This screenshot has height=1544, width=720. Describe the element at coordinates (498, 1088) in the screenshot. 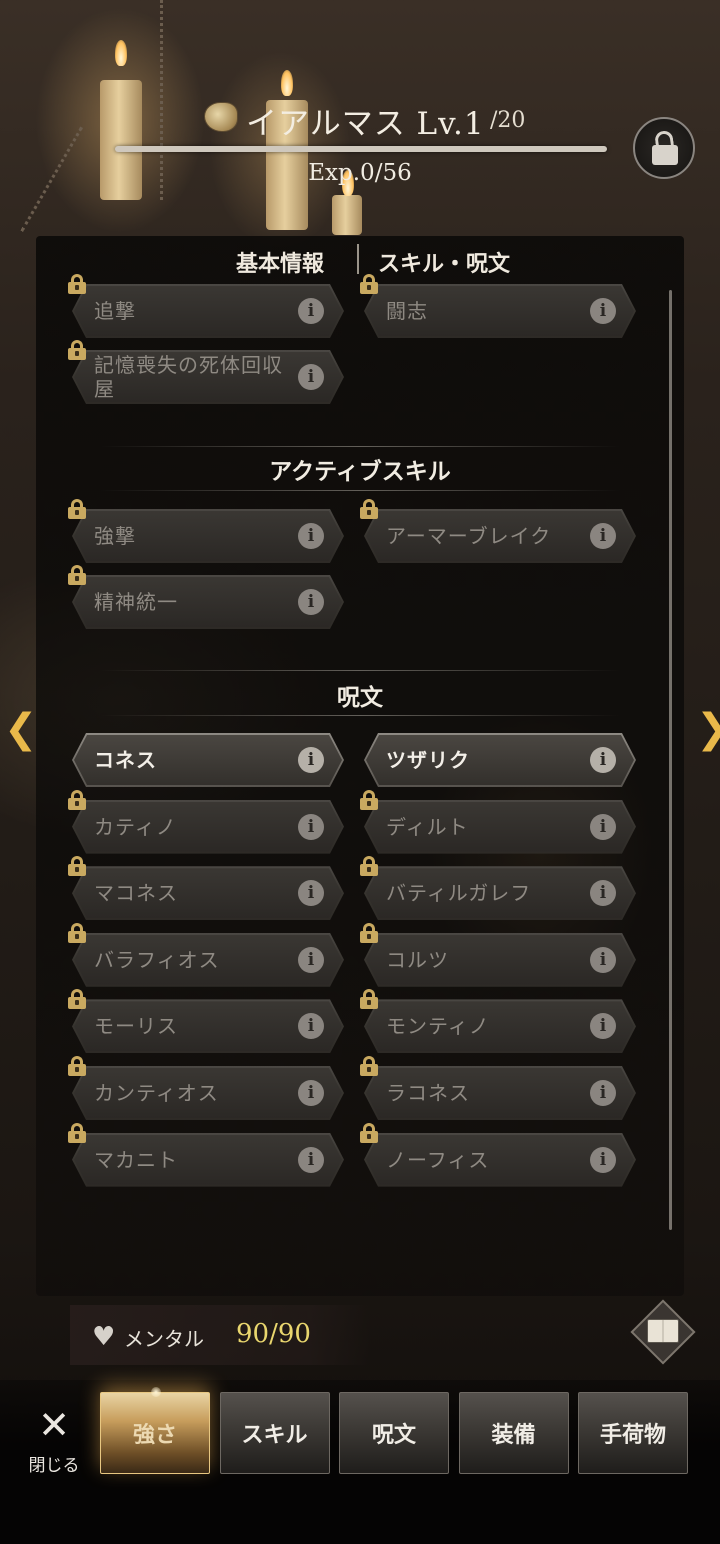

I see `skill-button: ラコネス i` at that location.